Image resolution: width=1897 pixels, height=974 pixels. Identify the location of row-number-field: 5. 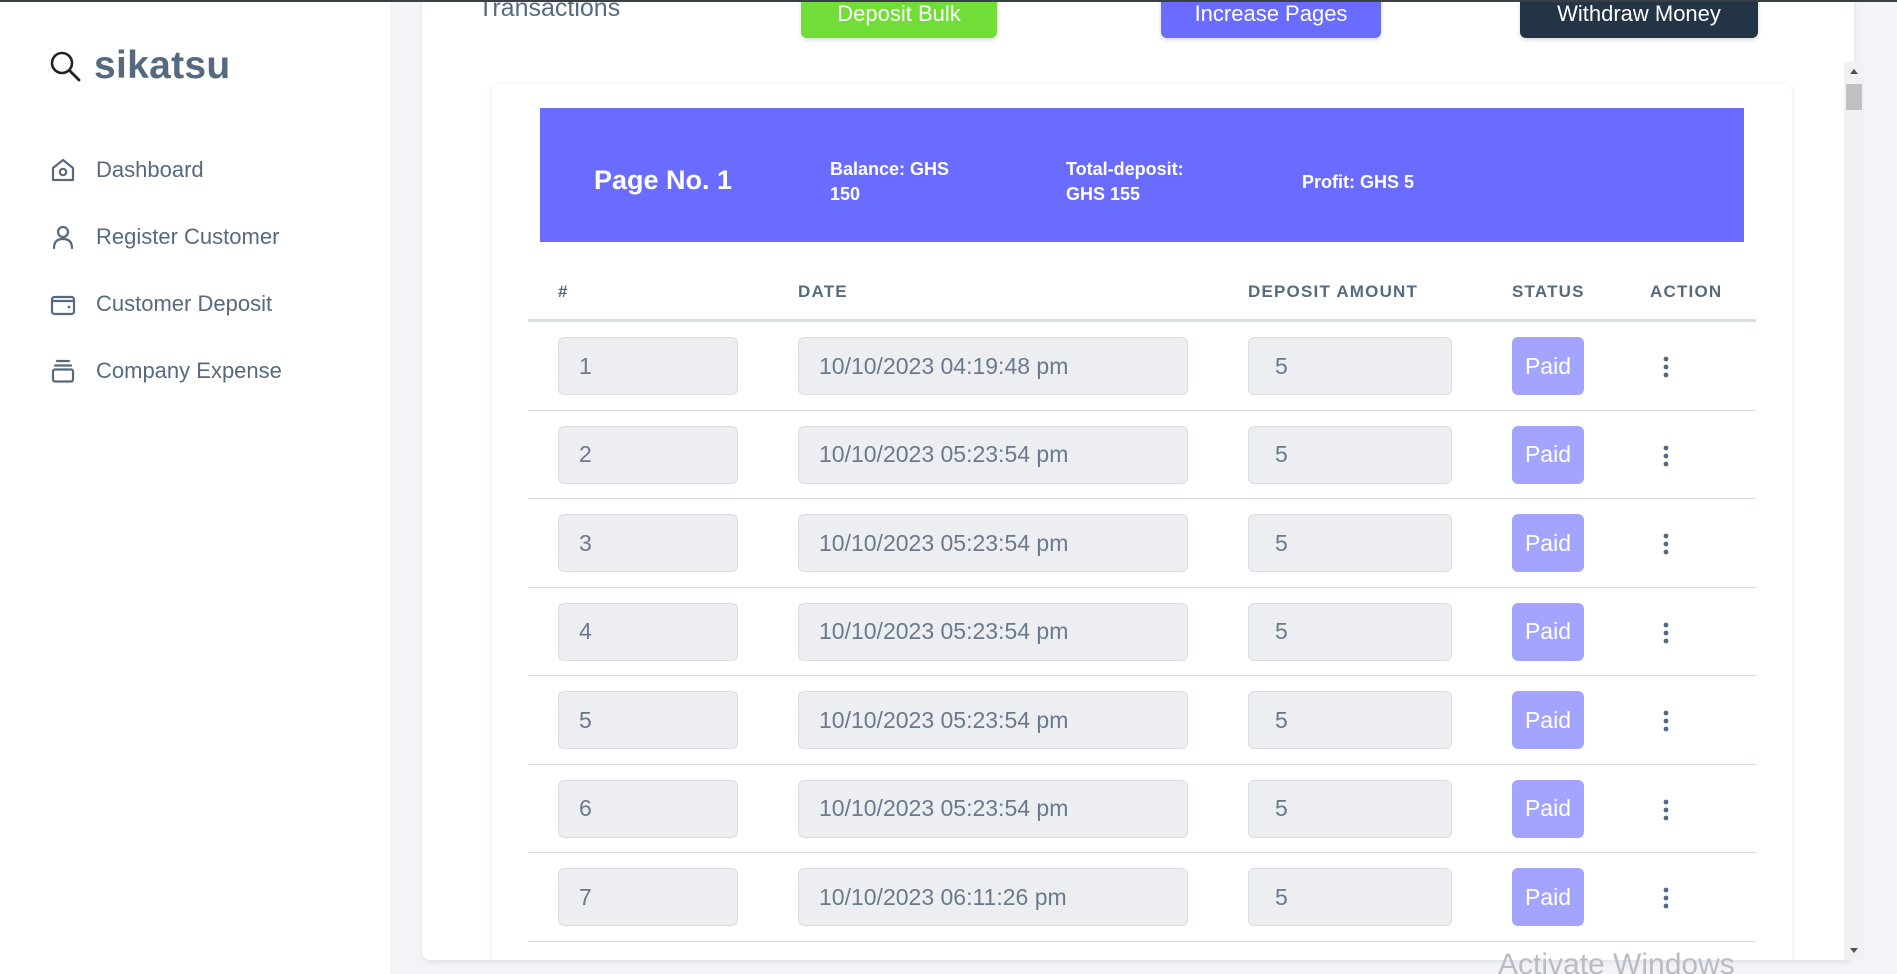
(648, 720).